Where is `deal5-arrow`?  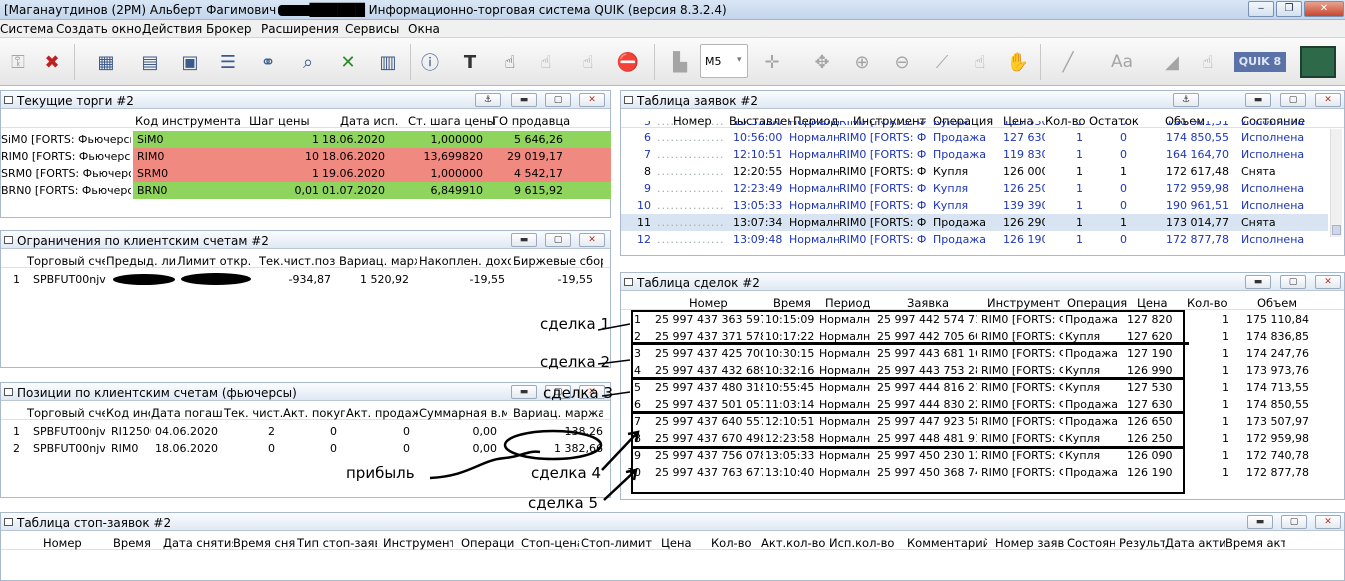
deal5-arrow is located at coordinates (620, 484).